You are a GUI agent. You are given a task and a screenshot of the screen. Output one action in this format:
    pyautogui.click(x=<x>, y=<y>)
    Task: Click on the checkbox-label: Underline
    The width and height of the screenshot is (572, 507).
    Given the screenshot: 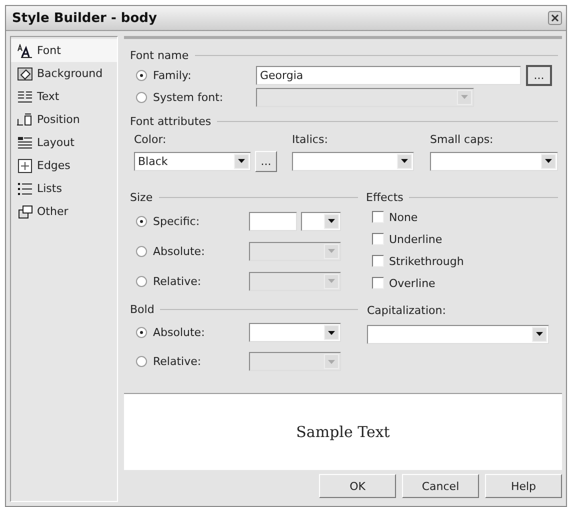 What is the action you would take?
    pyautogui.click(x=415, y=239)
    